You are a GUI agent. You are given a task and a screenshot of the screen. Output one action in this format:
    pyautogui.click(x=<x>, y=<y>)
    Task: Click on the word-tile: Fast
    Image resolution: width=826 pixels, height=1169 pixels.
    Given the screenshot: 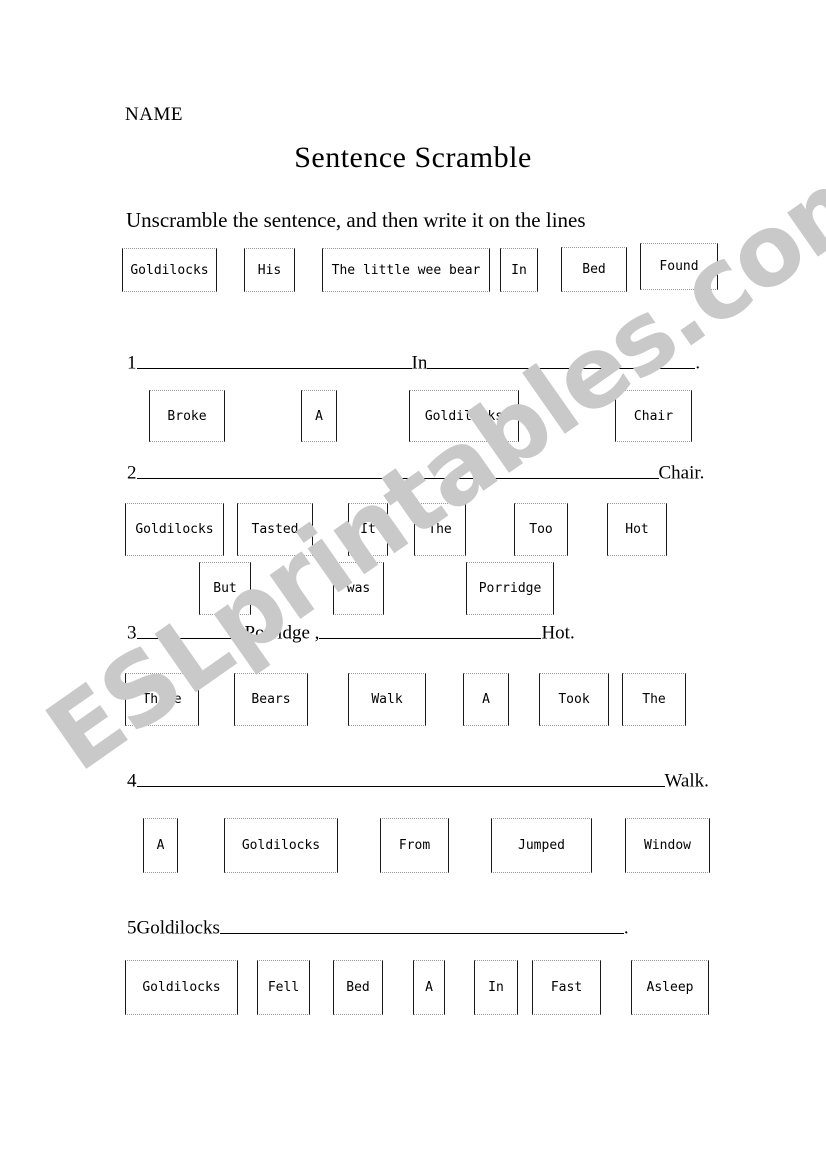 What is the action you would take?
    pyautogui.click(x=566, y=987)
    